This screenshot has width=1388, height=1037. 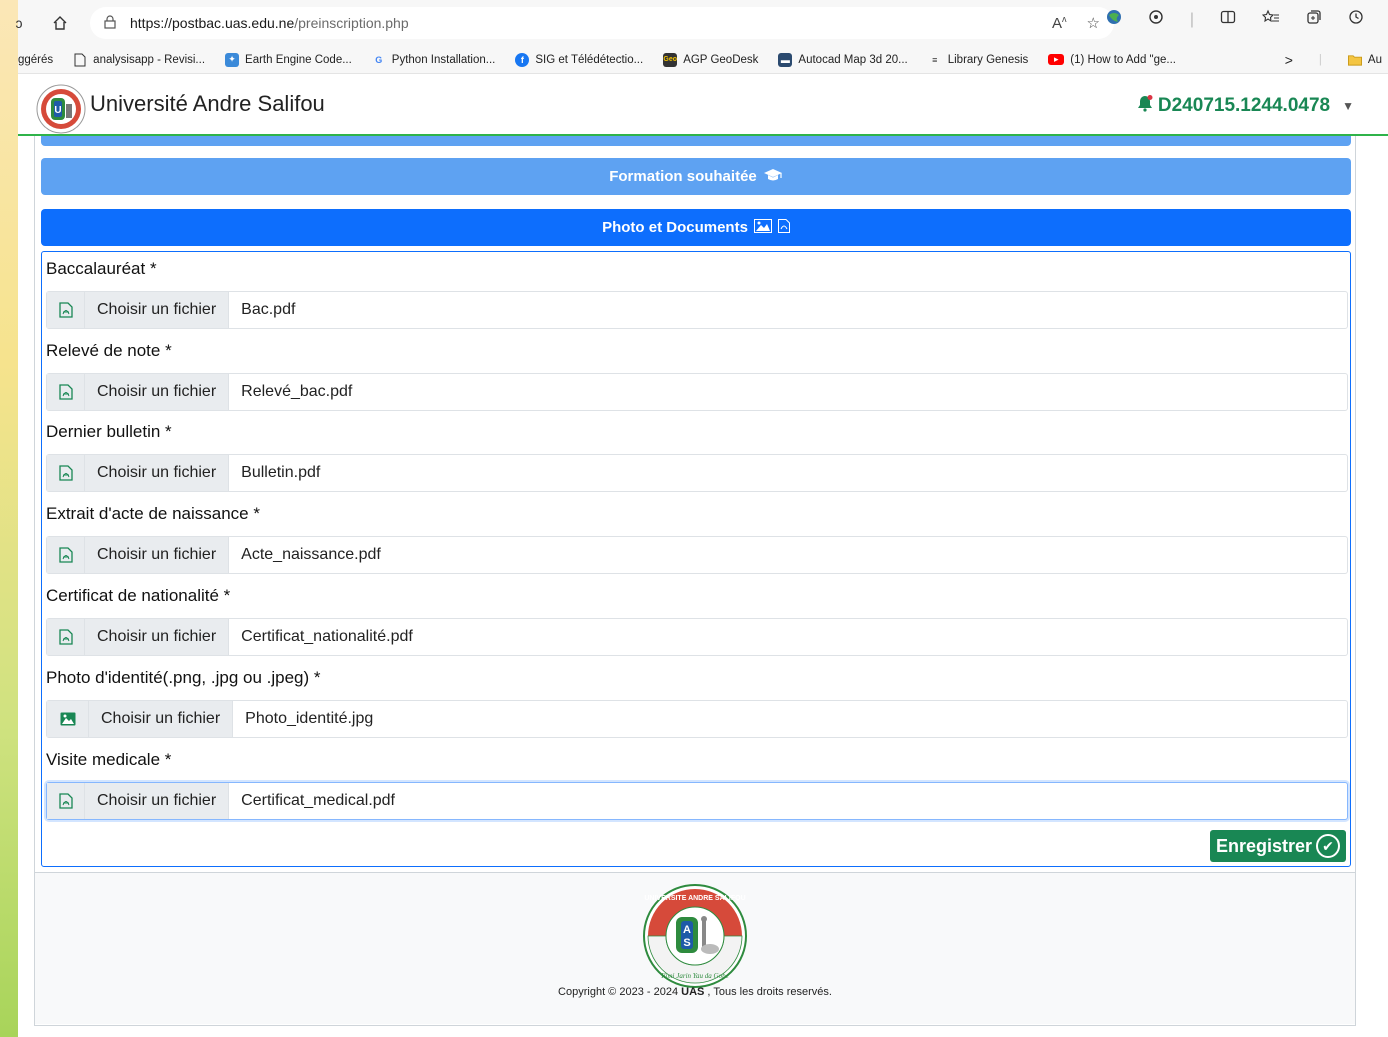 I want to click on split-screen-icon, so click(x=1228, y=19).